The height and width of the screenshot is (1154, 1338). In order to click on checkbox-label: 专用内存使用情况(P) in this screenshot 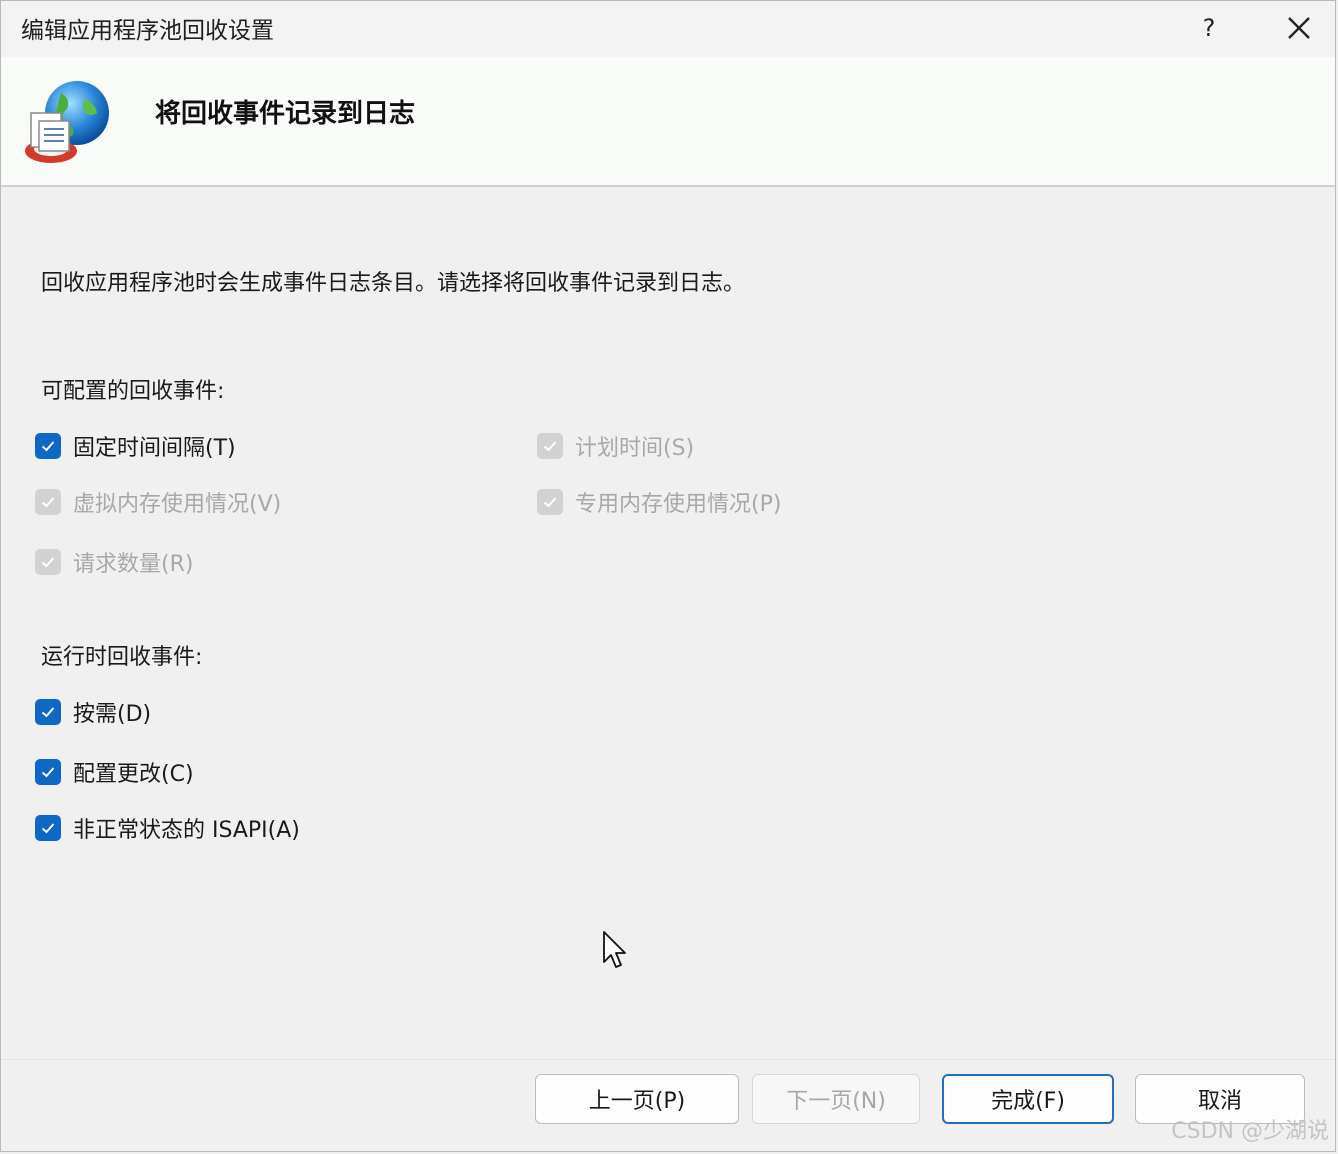, I will do `click(678, 504)`.